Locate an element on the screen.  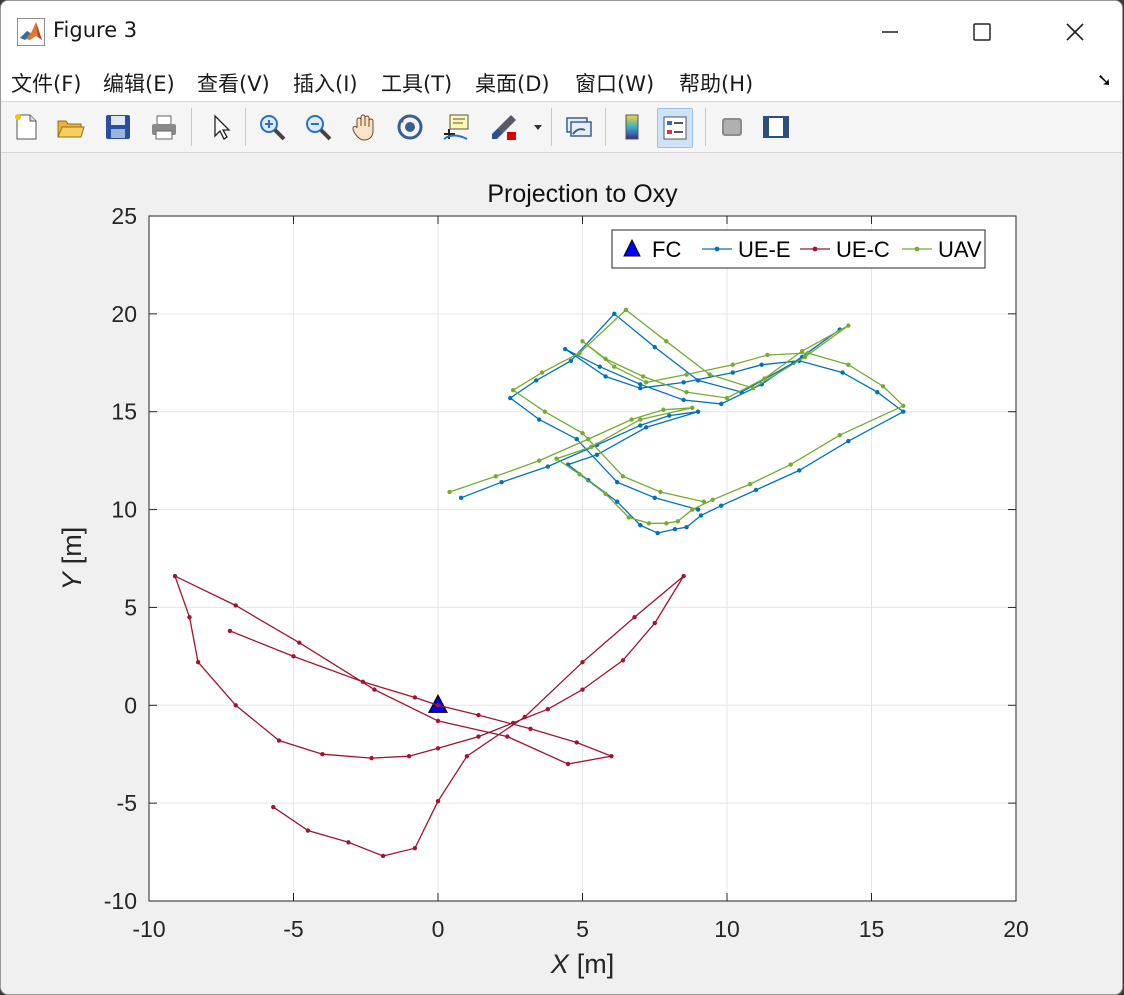
x-tick-label: 15 is located at coordinates (872, 929).